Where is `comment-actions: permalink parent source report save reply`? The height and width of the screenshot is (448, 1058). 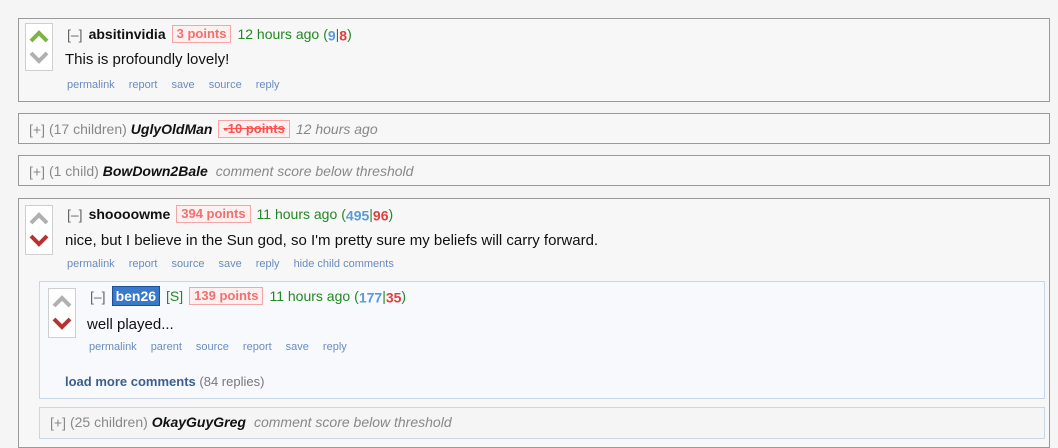 comment-actions: permalink parent source report save reply is located at coordinates (225, 347).